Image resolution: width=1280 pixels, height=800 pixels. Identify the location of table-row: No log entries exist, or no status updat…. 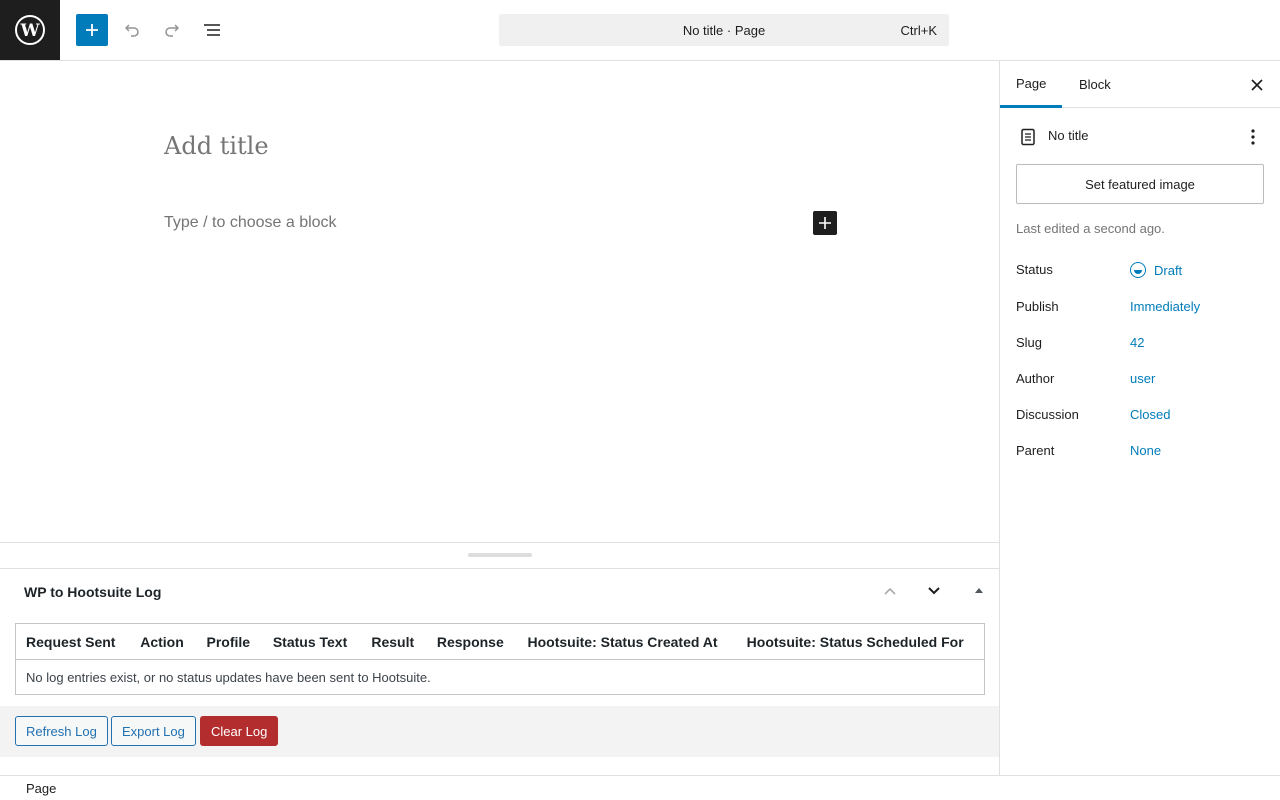
(500, 677).